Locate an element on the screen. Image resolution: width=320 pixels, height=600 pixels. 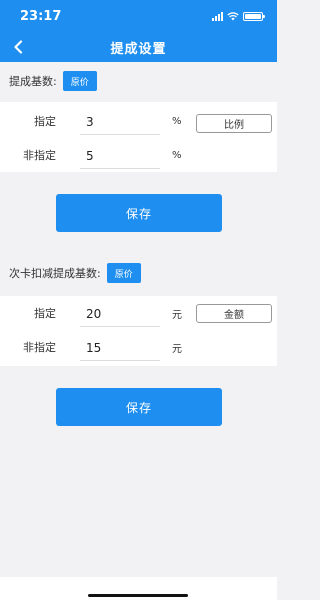
section1-row-designated: 指定 % 比例 is located at coordinates (138, 121).